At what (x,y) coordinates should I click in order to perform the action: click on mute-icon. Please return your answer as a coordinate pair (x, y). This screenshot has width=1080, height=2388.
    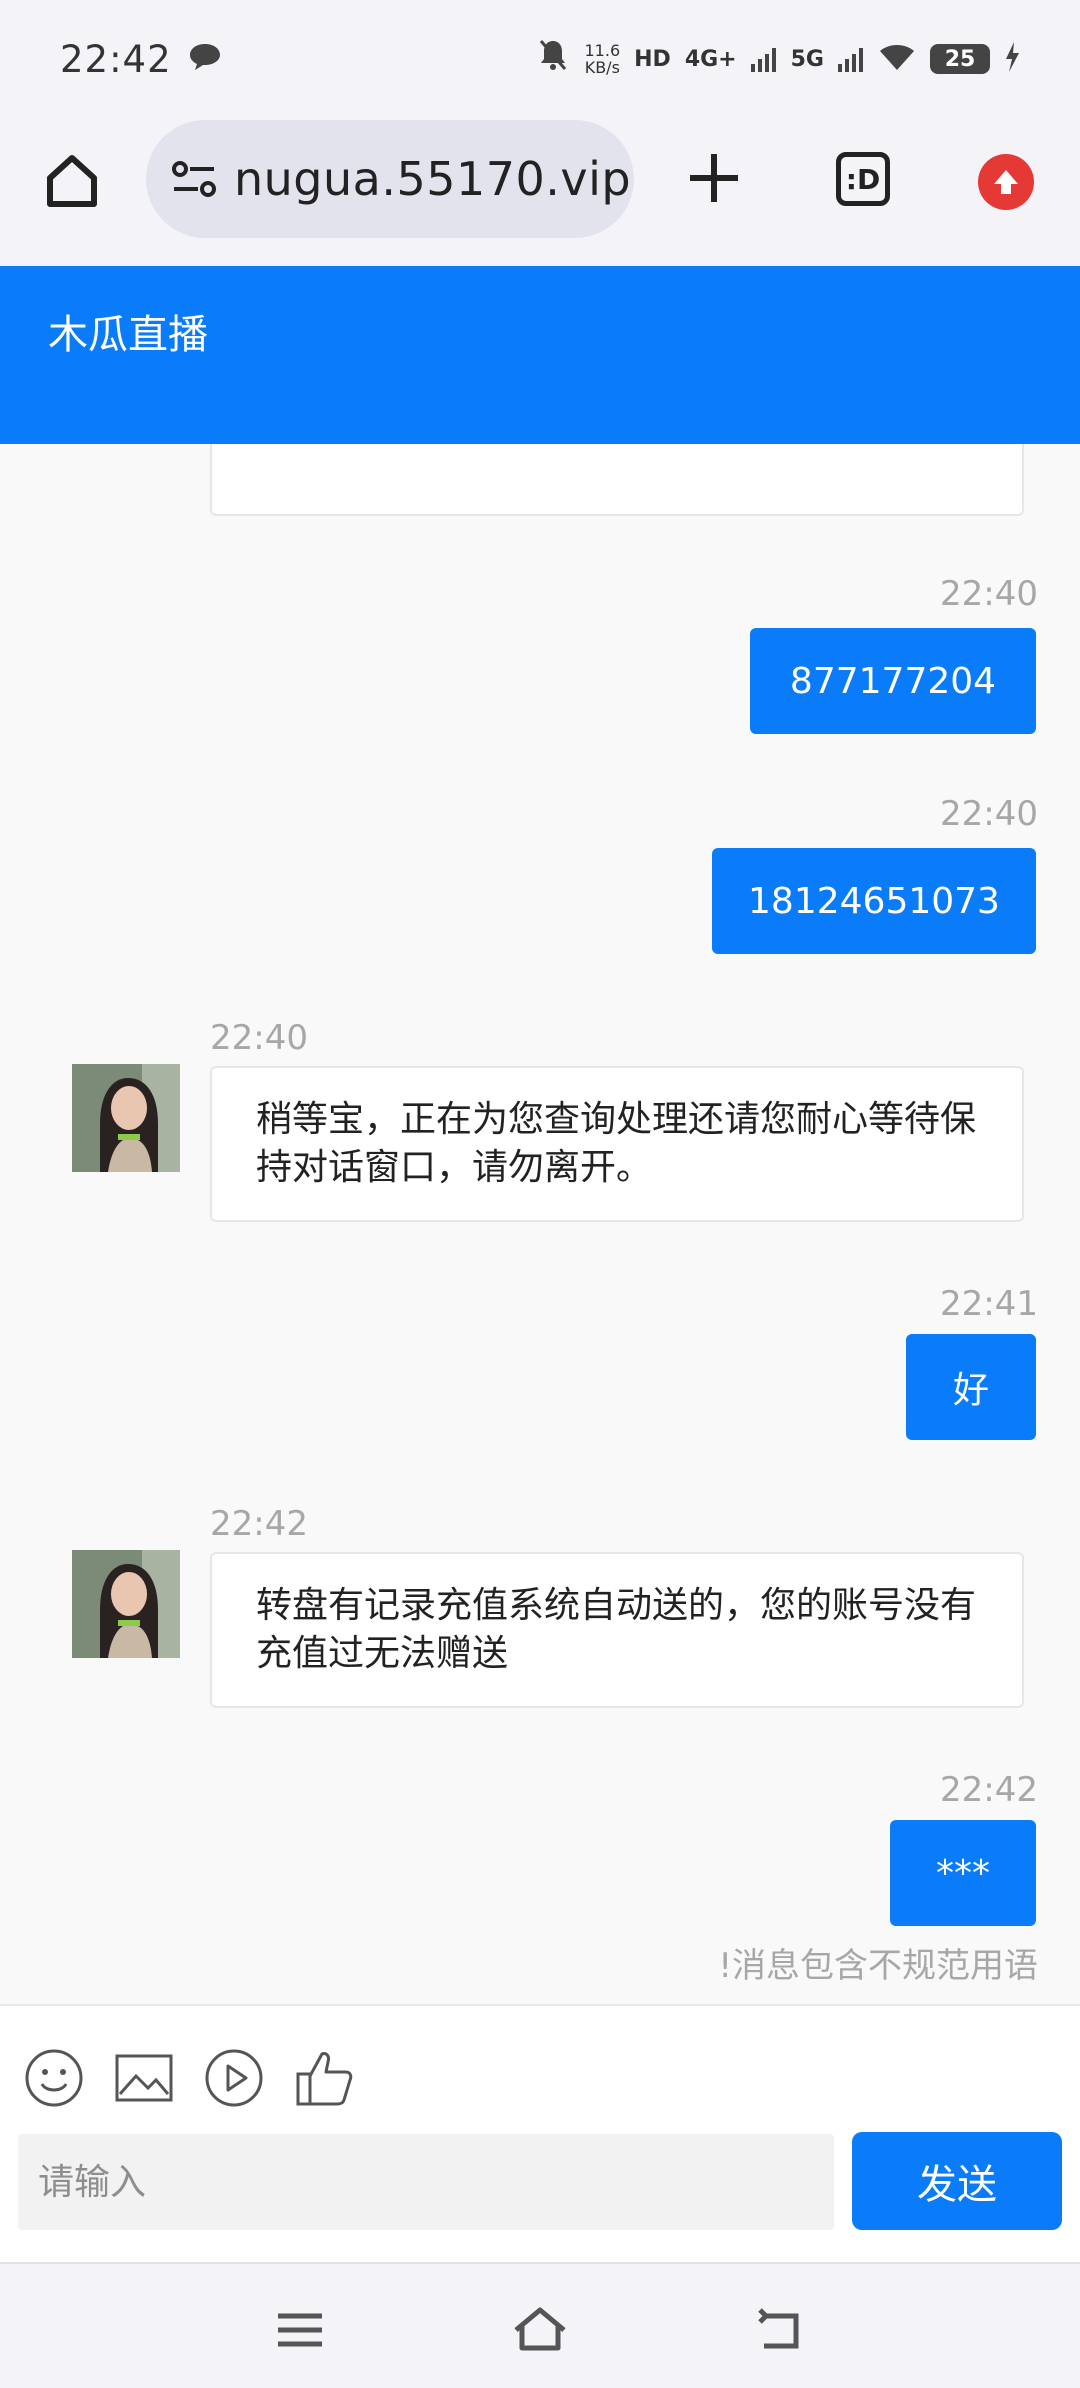
    Looking at the image, I should click on (553, 59).